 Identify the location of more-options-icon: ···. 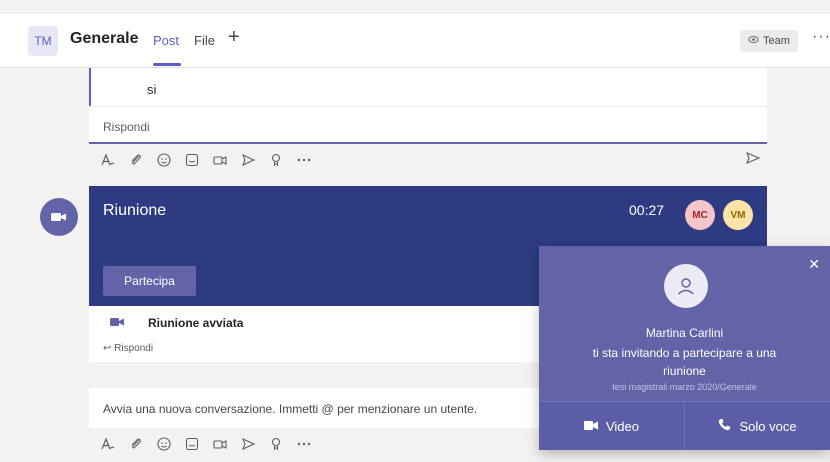
(821, 37).